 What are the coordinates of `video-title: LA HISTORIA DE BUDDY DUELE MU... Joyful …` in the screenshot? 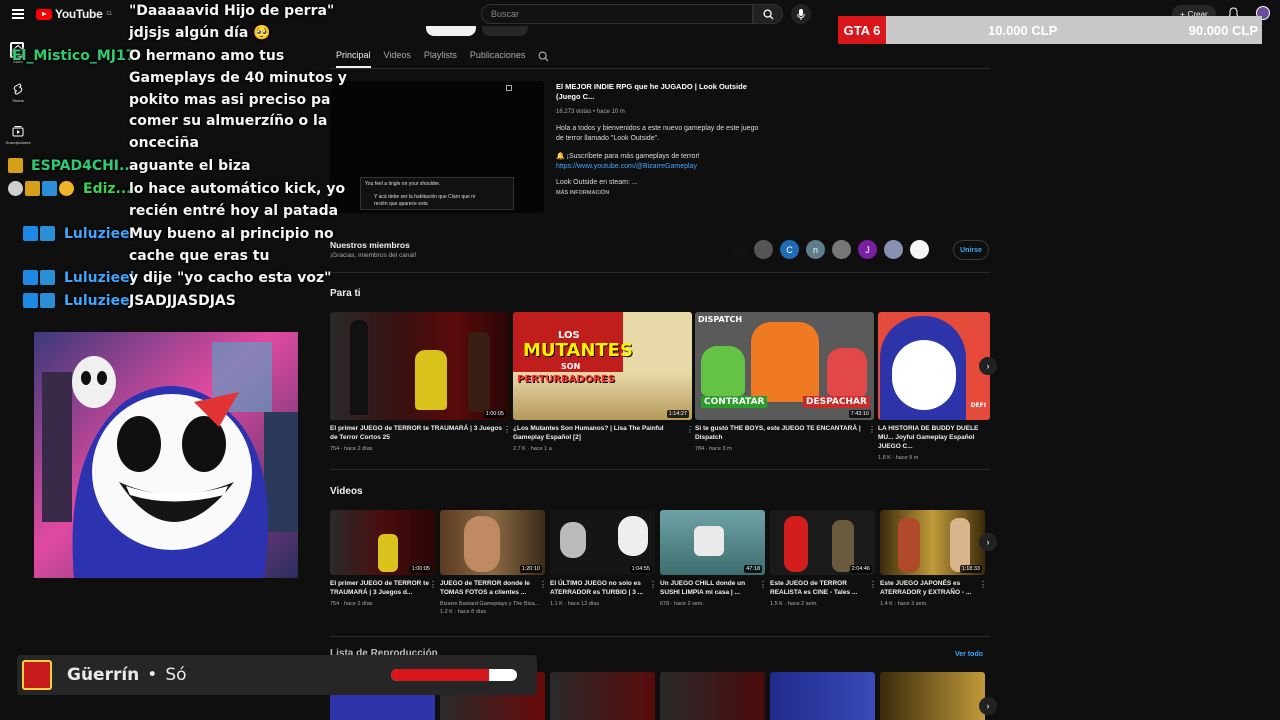 It's located at (934, 437).